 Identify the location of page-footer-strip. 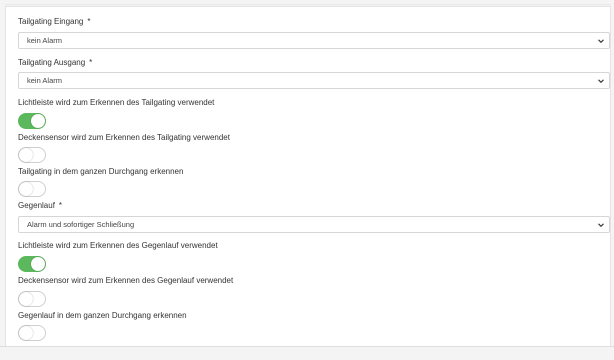
(307, 353).